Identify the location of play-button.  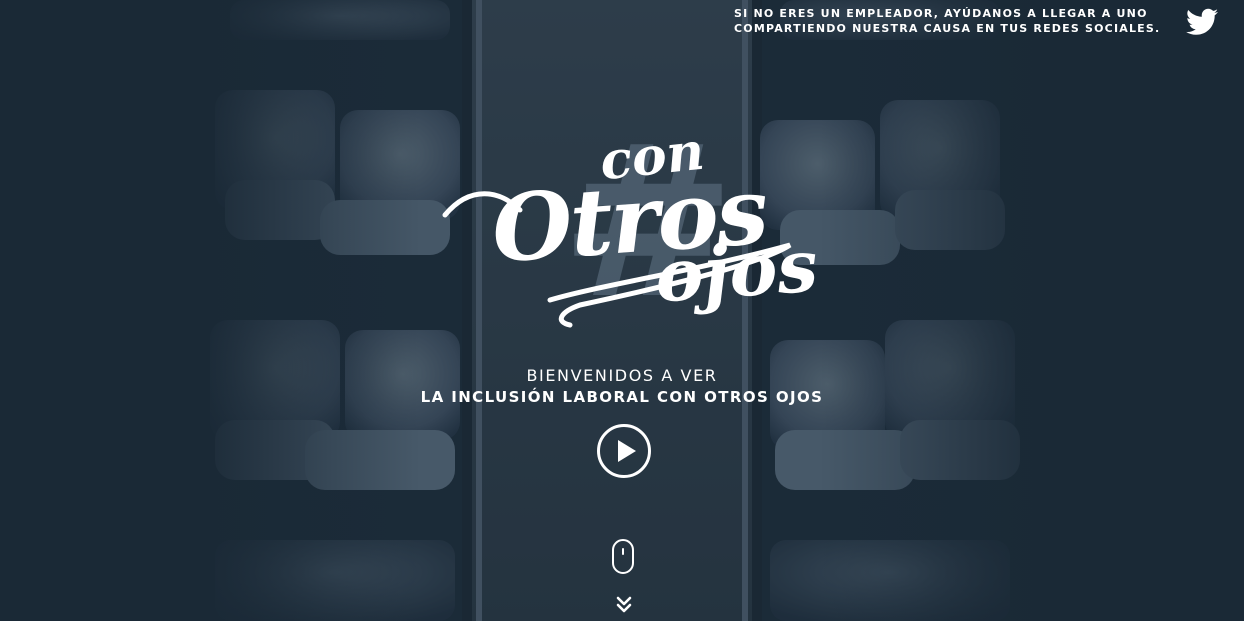
(624, 451).